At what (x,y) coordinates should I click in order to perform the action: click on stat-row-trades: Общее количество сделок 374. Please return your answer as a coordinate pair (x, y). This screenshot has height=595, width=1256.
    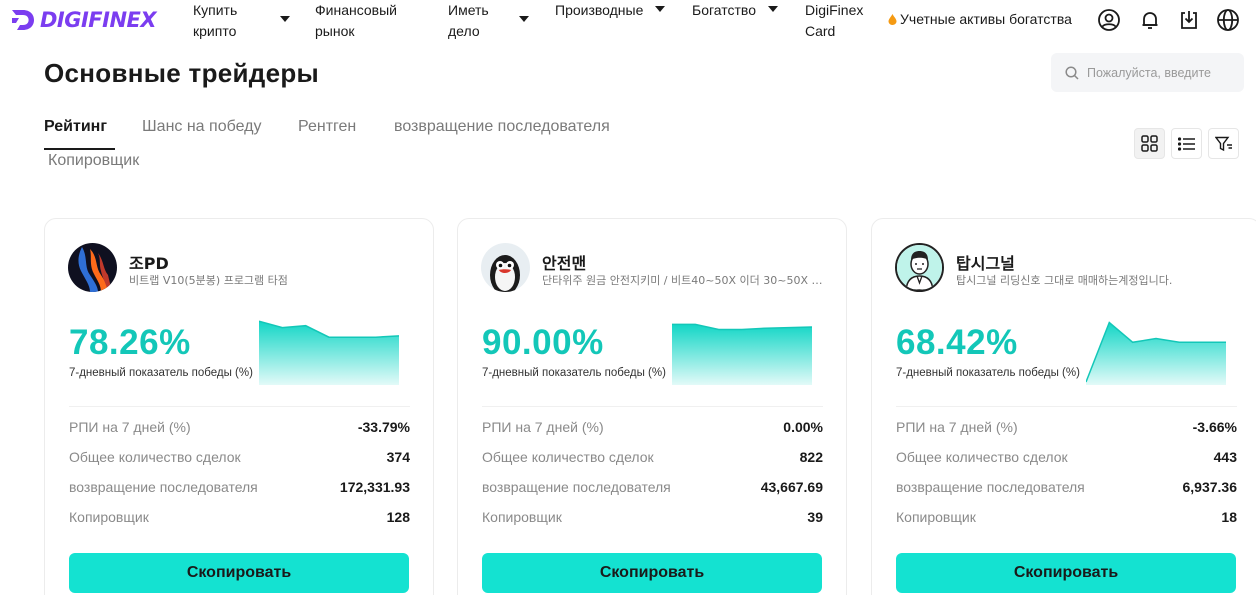
    Looking at the image, I should click on (239, 459).